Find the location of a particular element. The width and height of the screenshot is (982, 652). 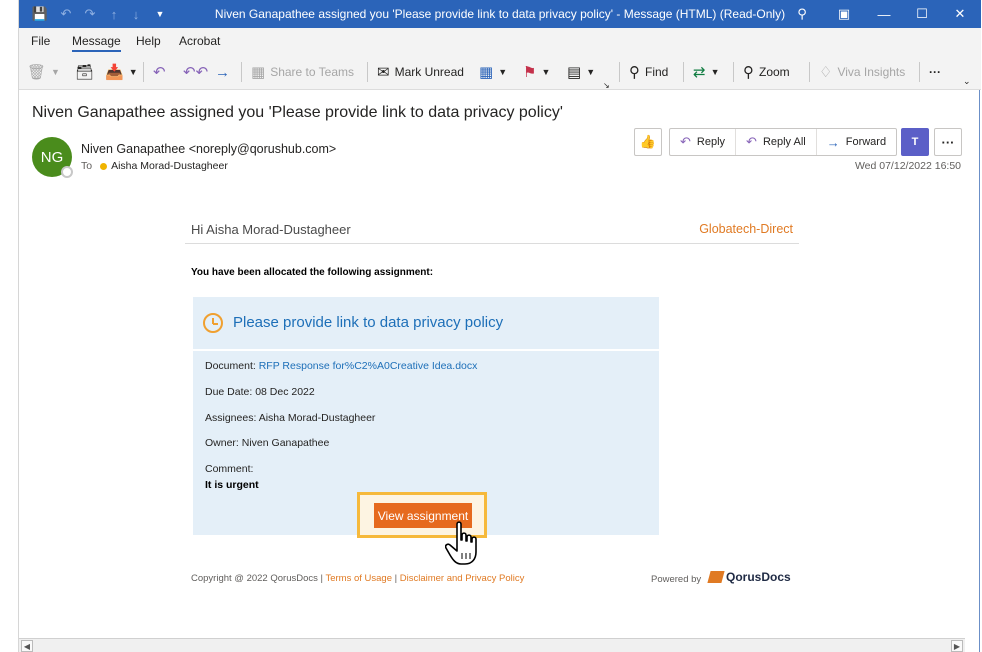

terms-link: Terms of Usage is located at coordinates (358, 578).